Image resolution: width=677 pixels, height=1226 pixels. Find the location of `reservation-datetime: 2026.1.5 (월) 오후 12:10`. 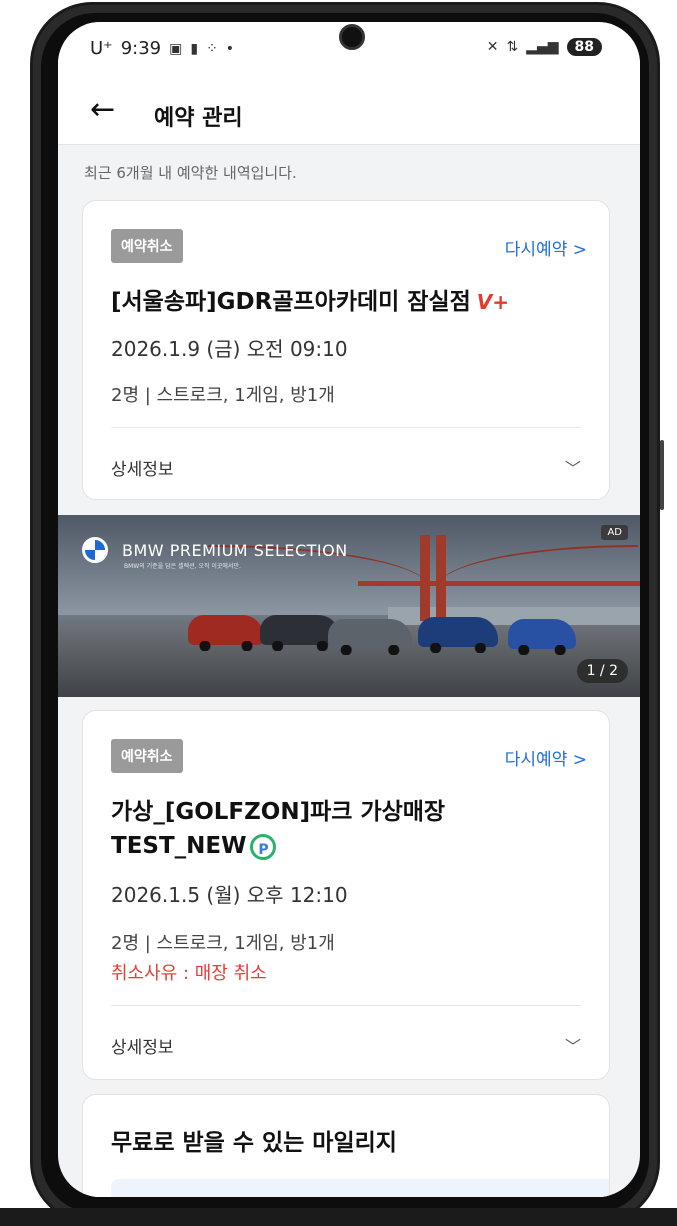

reservation-datetime: 2026.1.5 (월) 오후 12:10 is located at coordinates (229, 895).